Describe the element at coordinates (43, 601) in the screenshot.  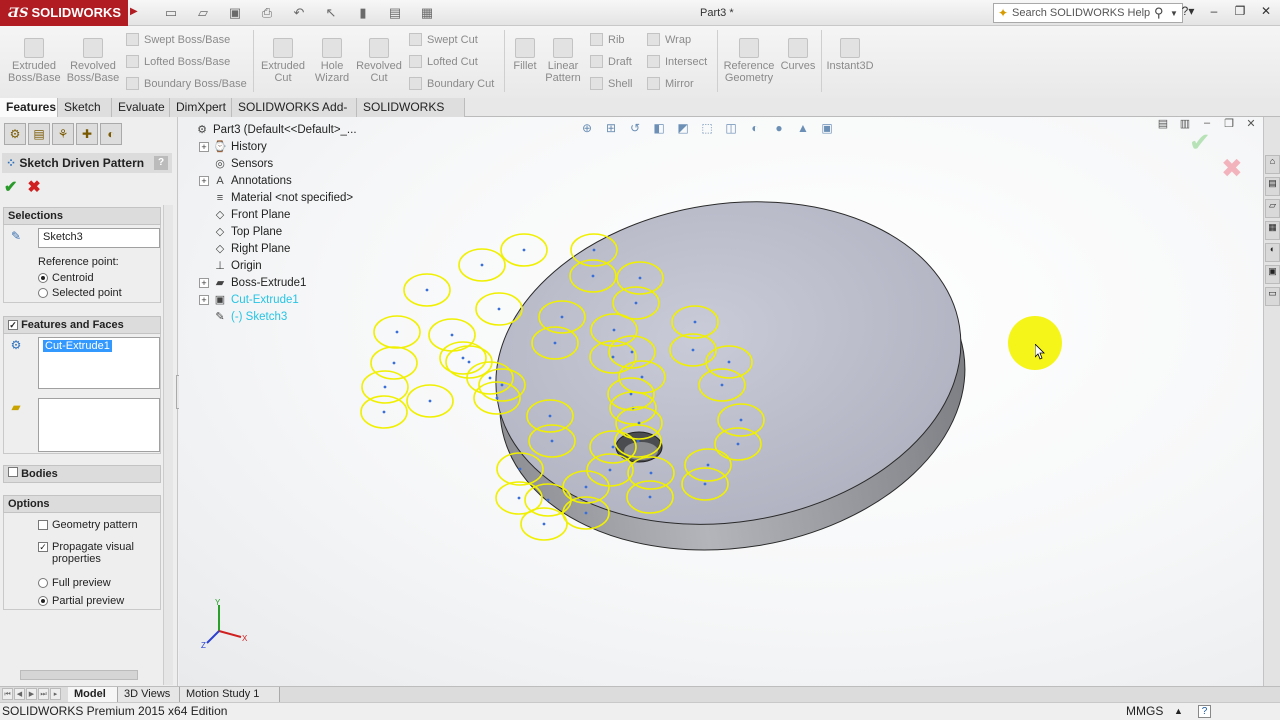
I see `partial-preview-indicator` at that location.